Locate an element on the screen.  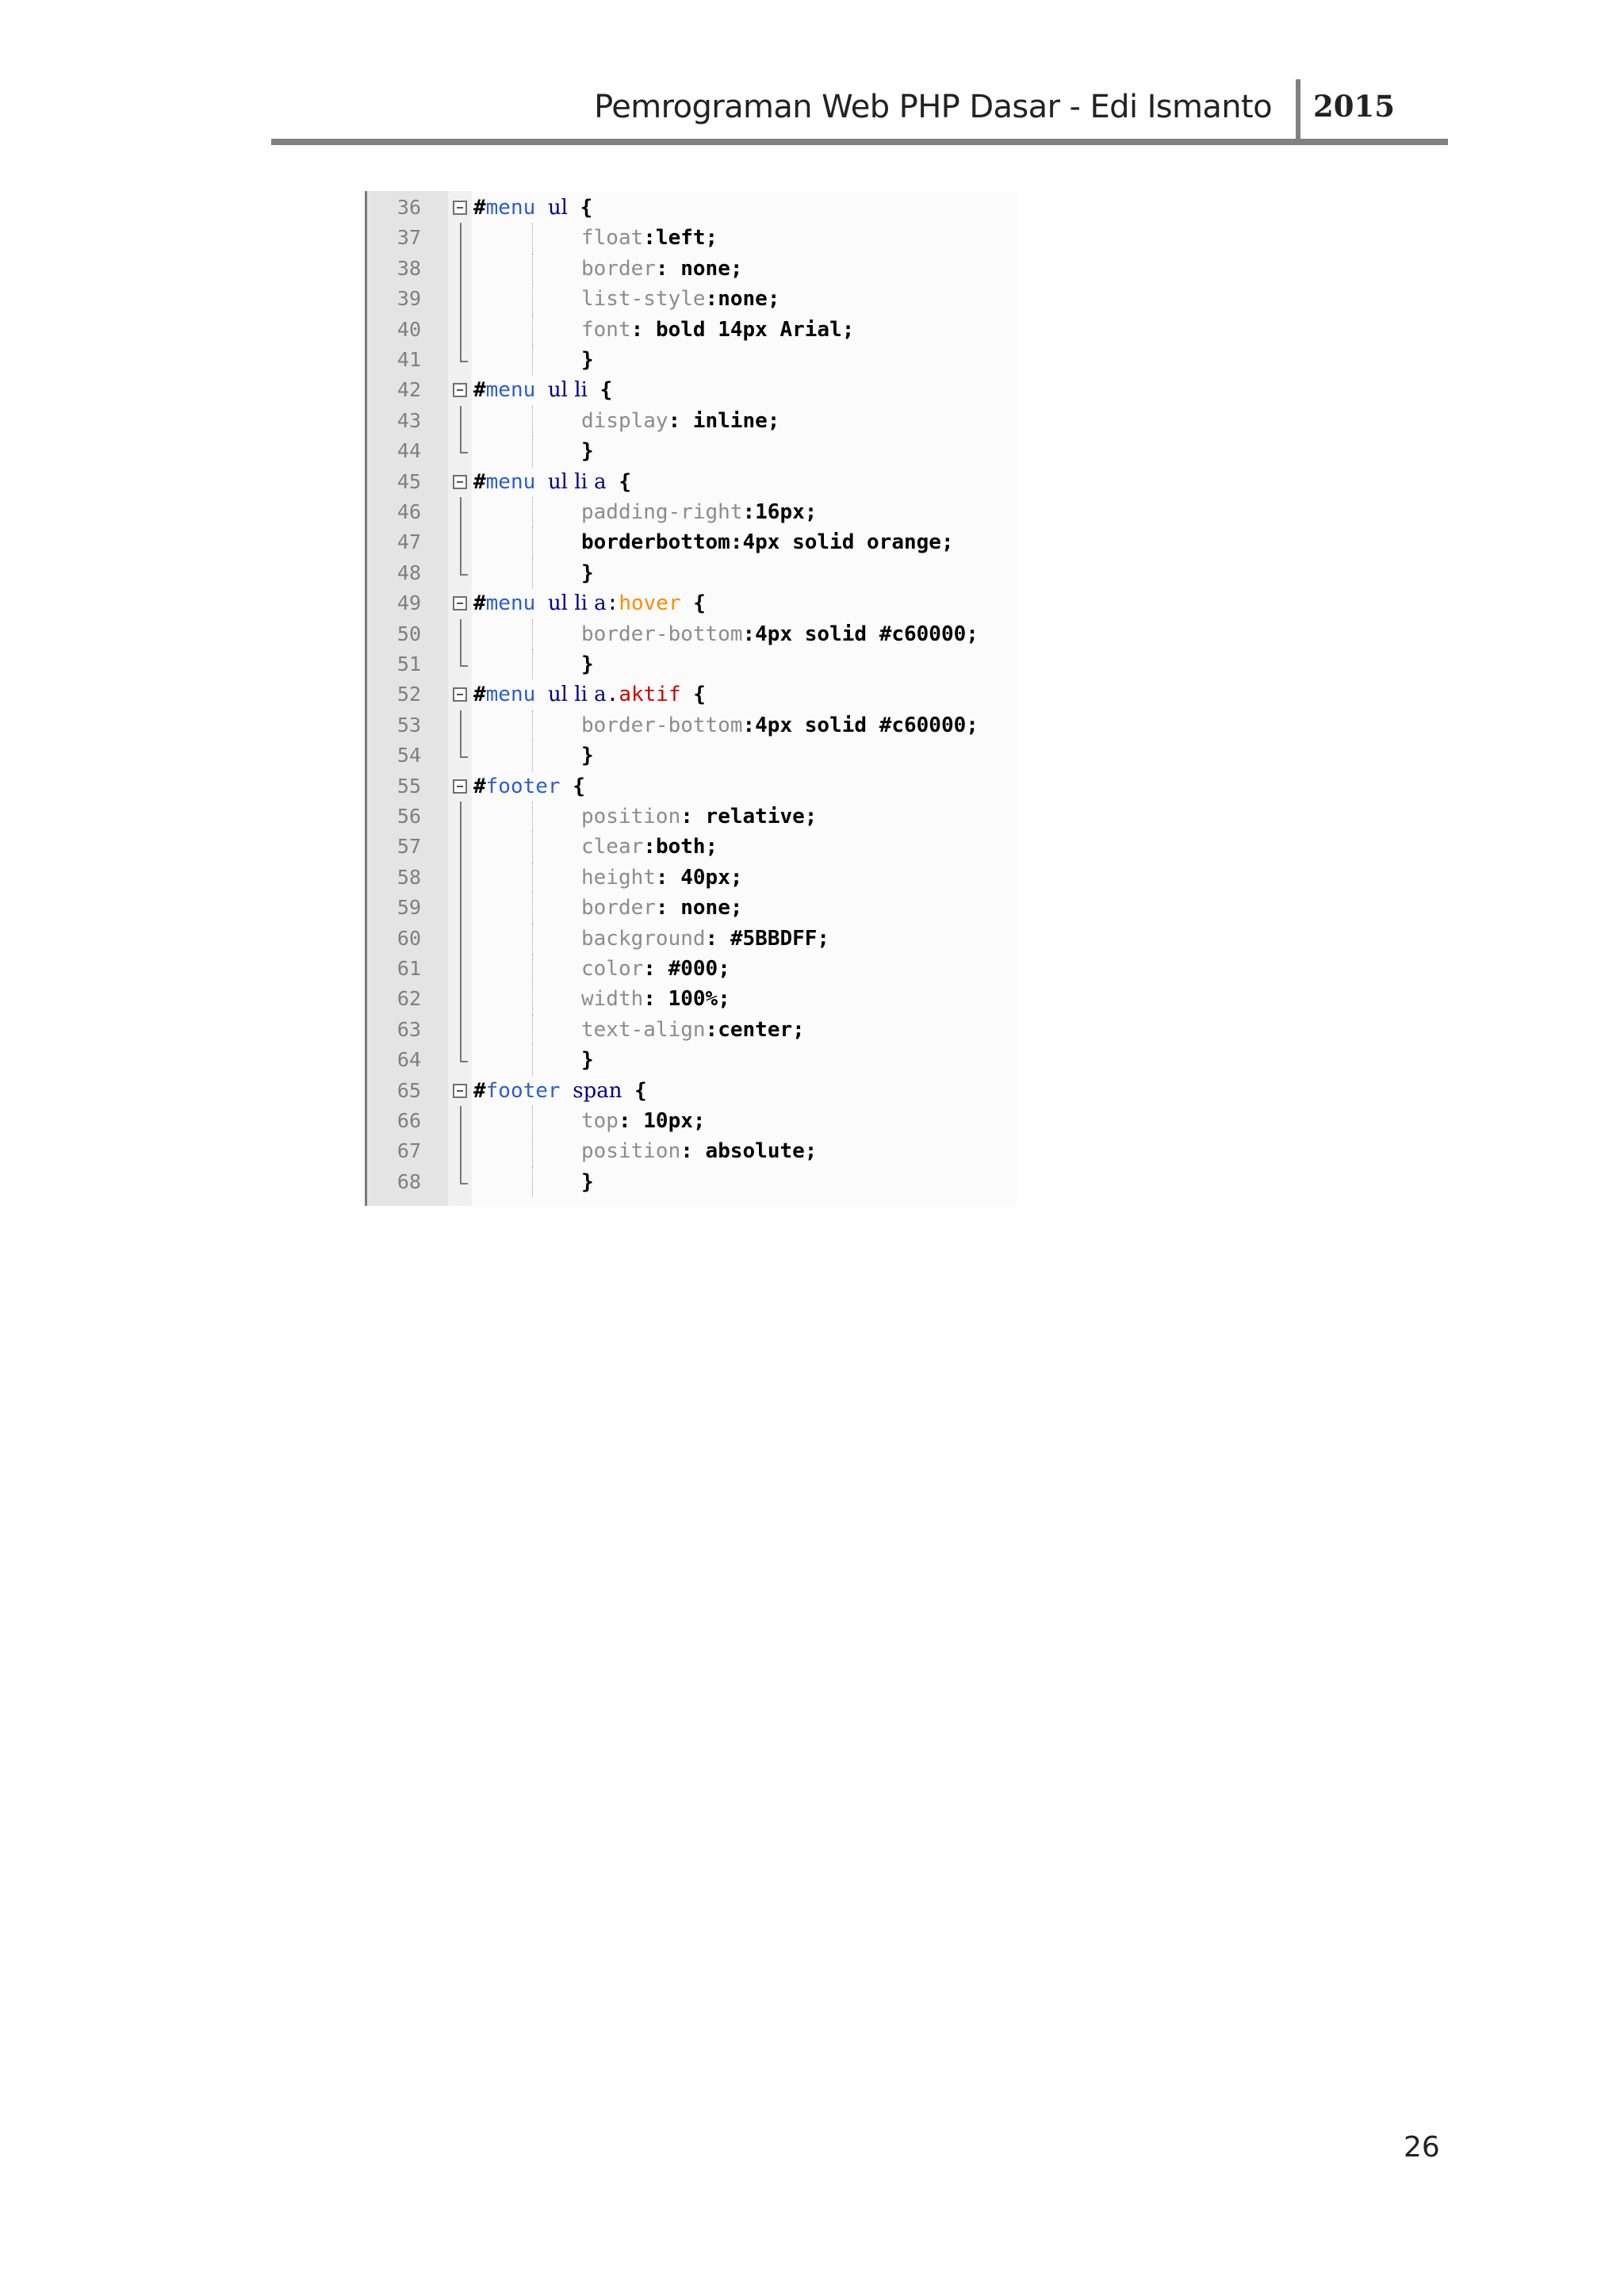
code-line: 49 #menu ul li a:hover { is located at coordinates (692, 603).